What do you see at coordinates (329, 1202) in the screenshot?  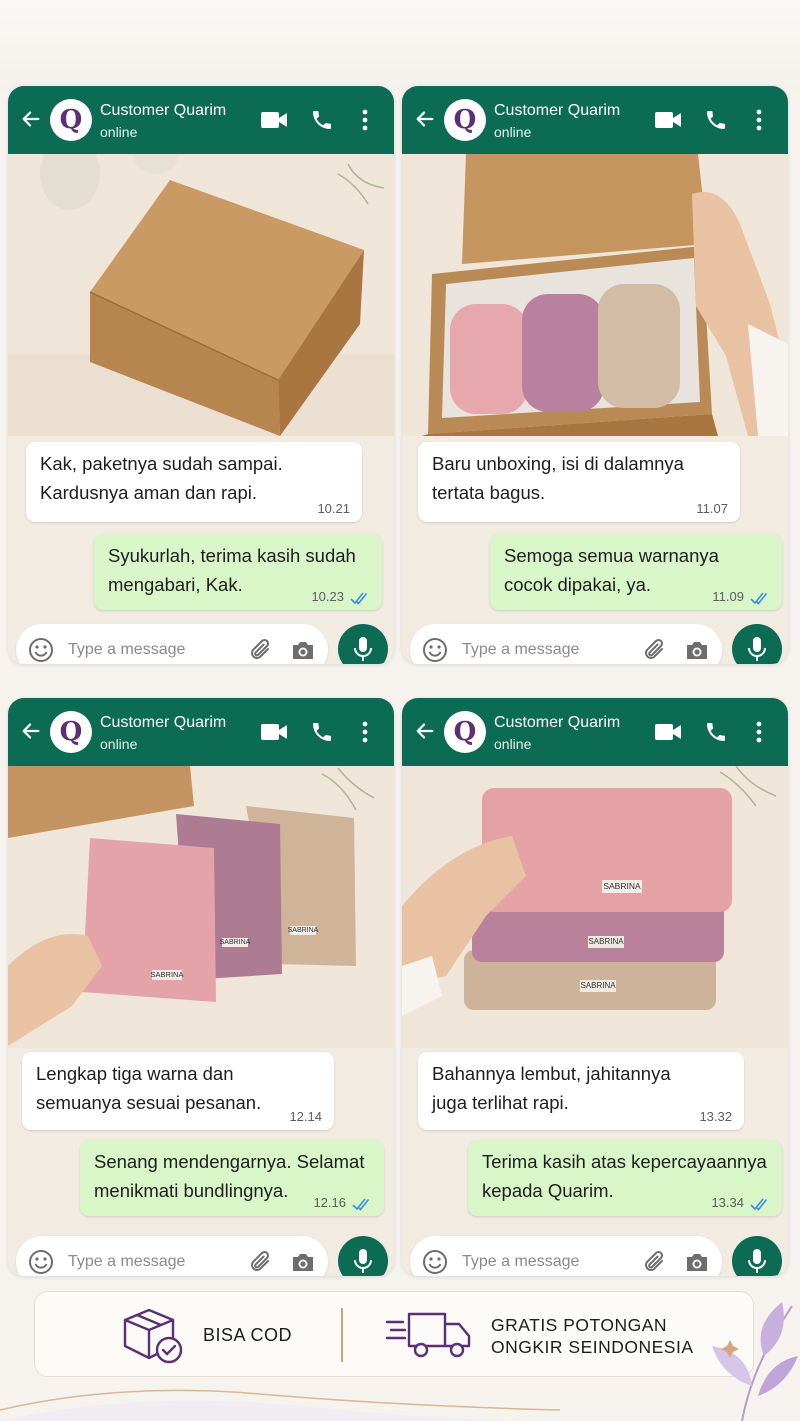 I see `message-time: 12.16` at bounding box center [329, 1202].